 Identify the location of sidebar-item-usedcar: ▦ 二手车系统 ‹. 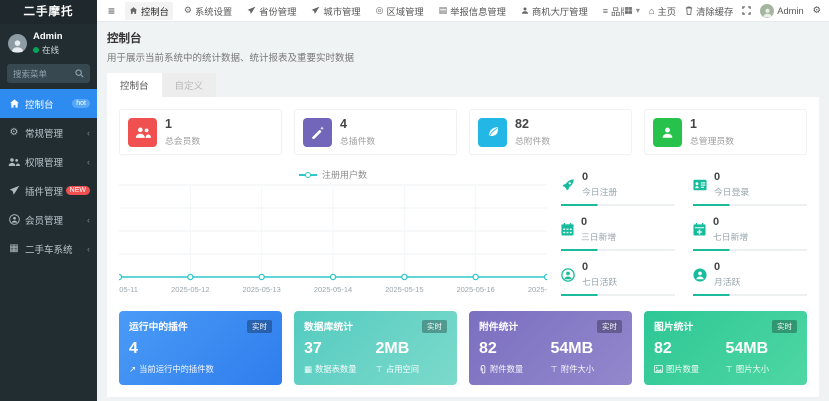
(48, 248).